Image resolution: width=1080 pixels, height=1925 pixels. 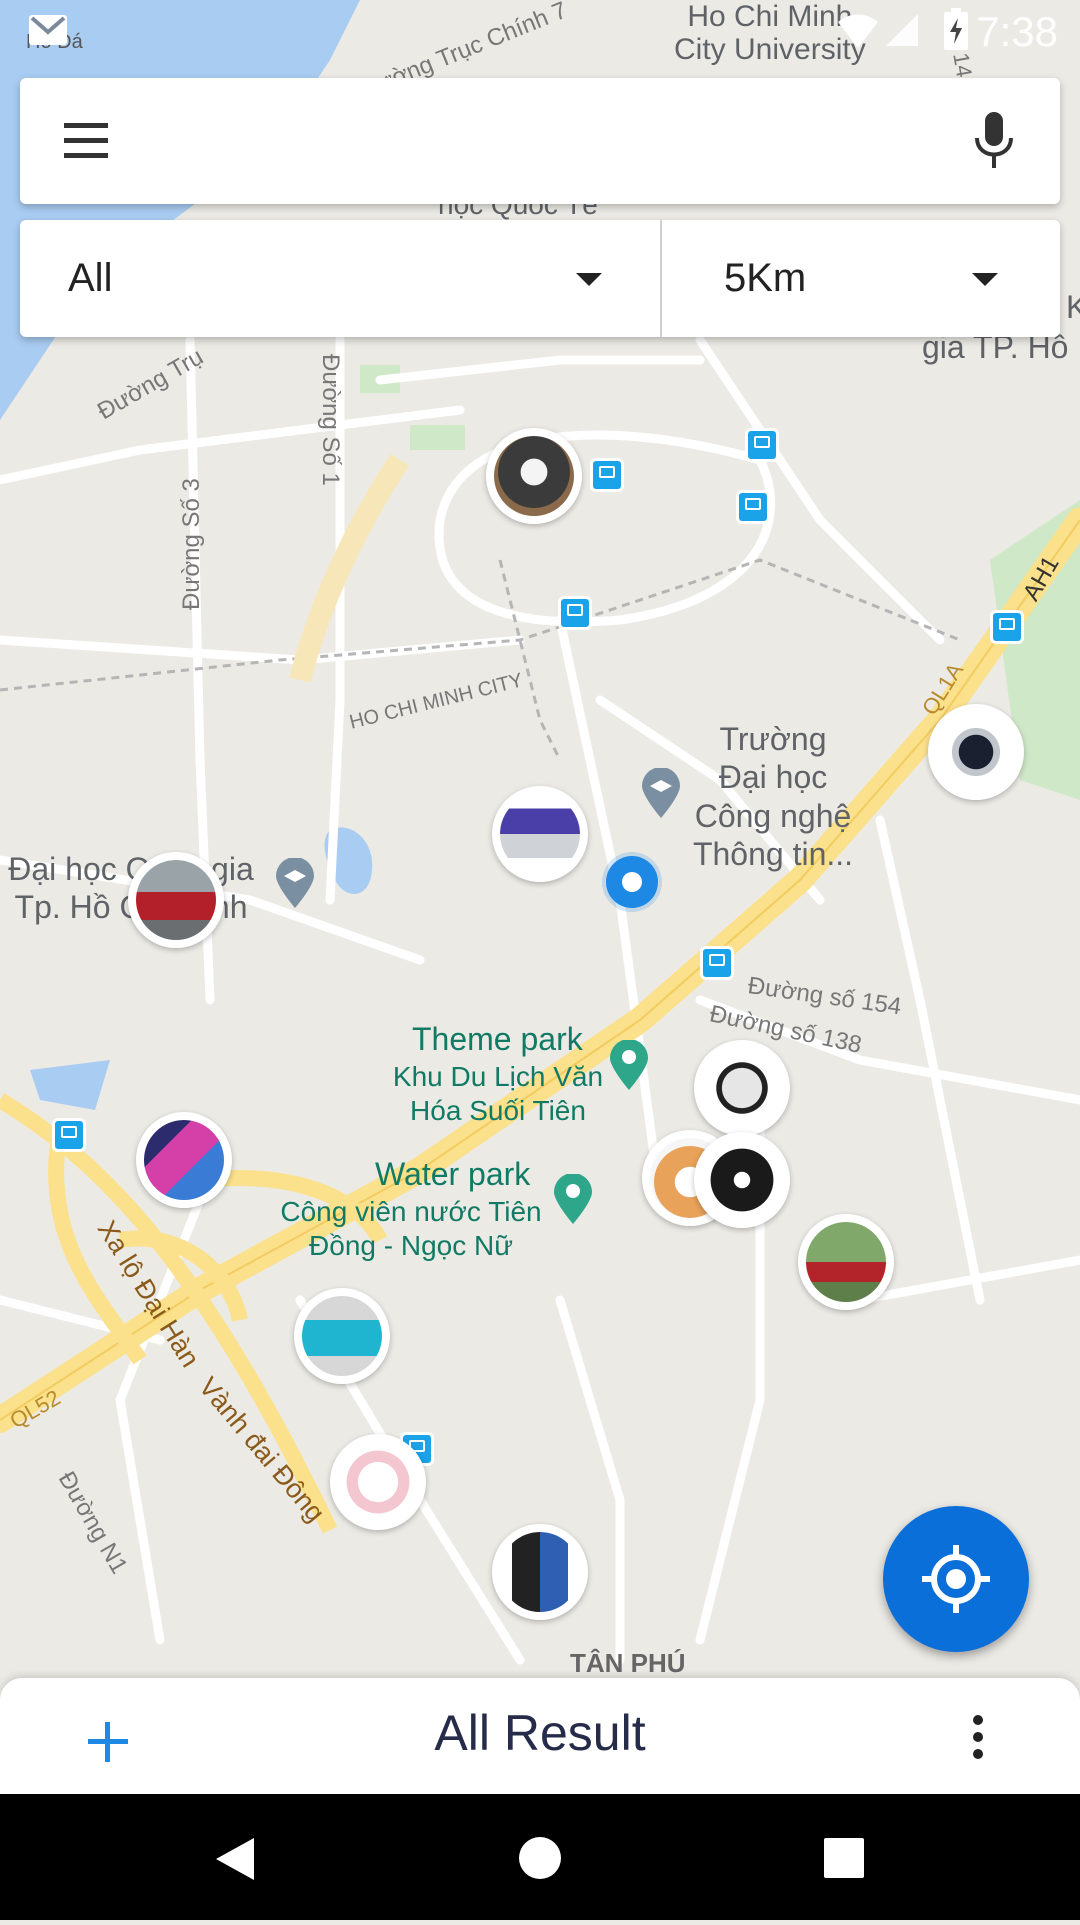 What do you see at coordinates (235, 1859) in the screenshot?
I see `back-icon` at bounding box center [235, 1859].